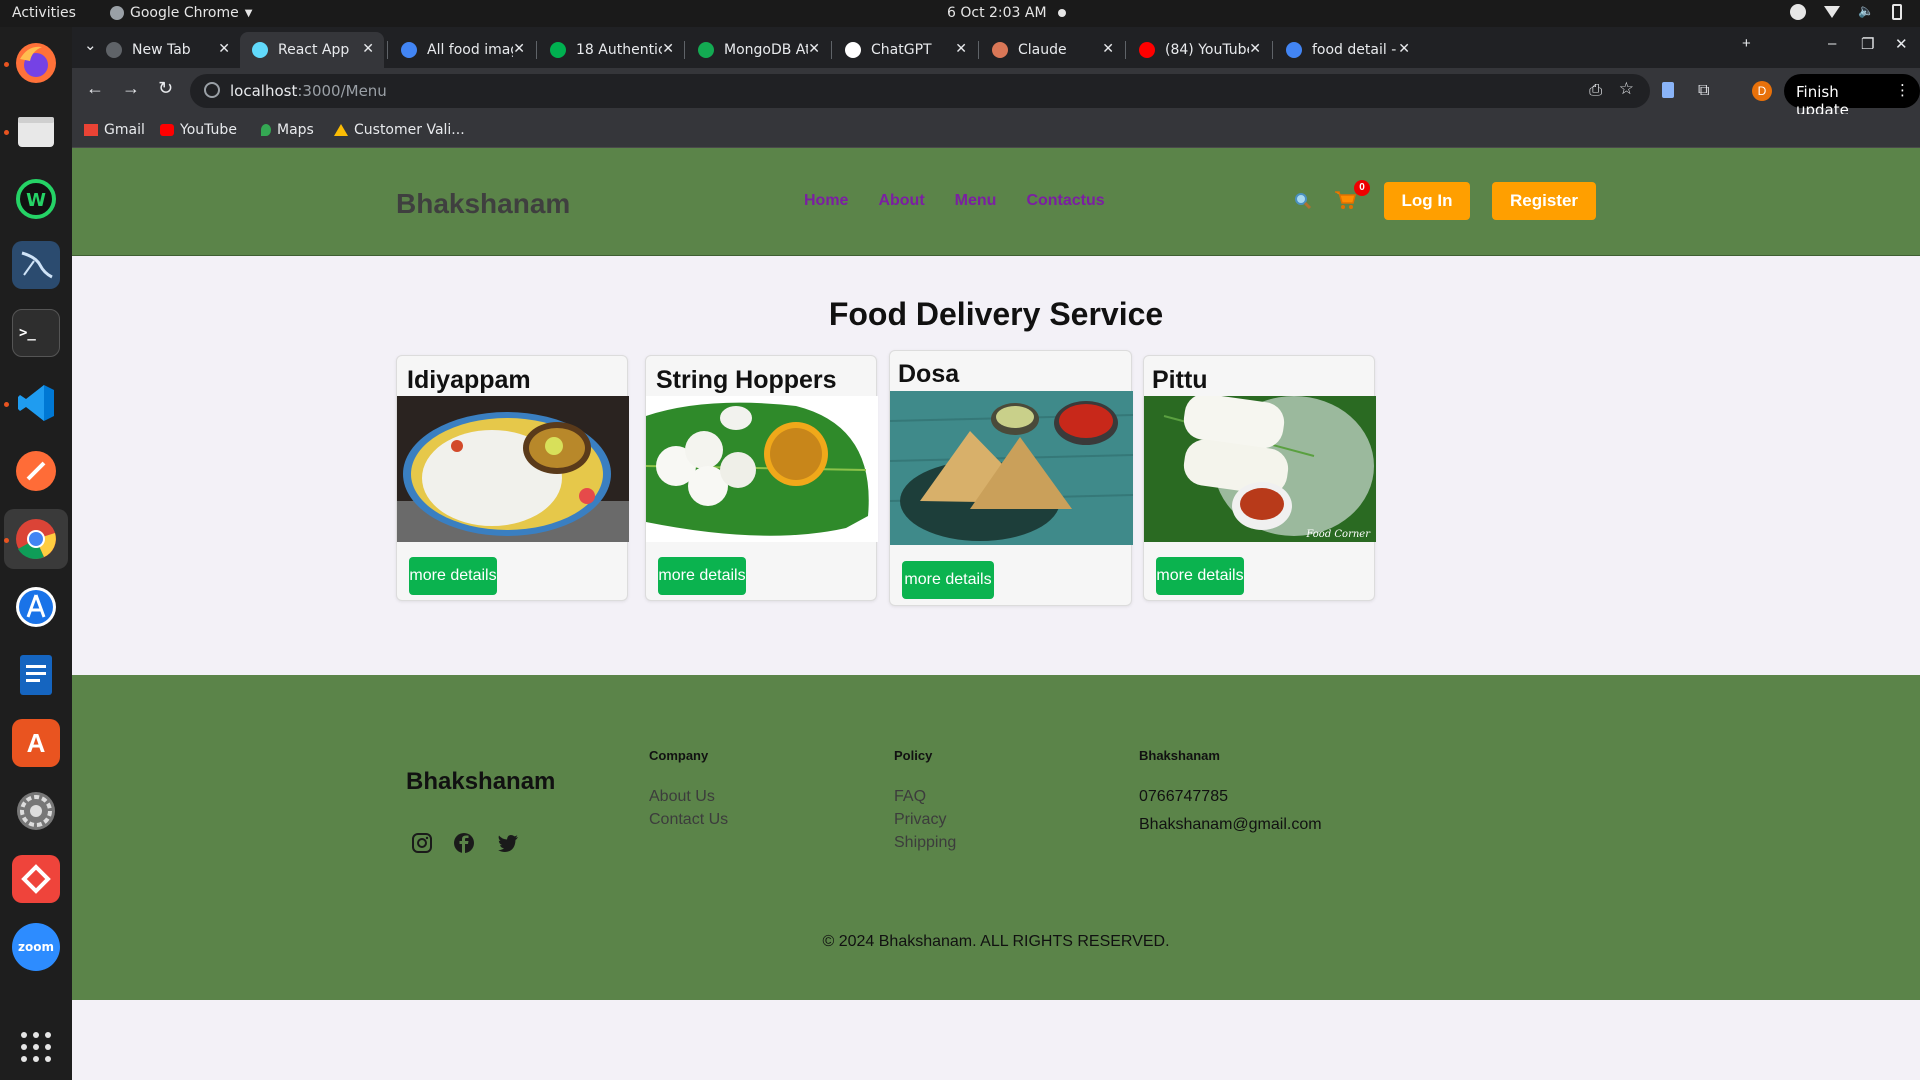 The width and height of the screenshot is (1920, 1080). What do you see at coordinates (36, 471) in the screenshot?
I see `postman-icon` at bounding box center [36, 471].